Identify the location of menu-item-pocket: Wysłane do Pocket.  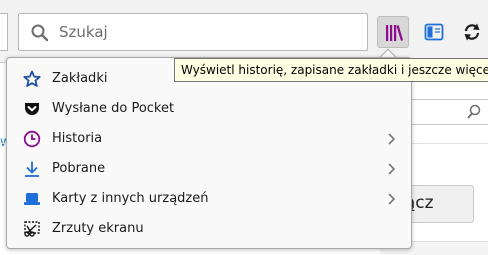
(209, 109).